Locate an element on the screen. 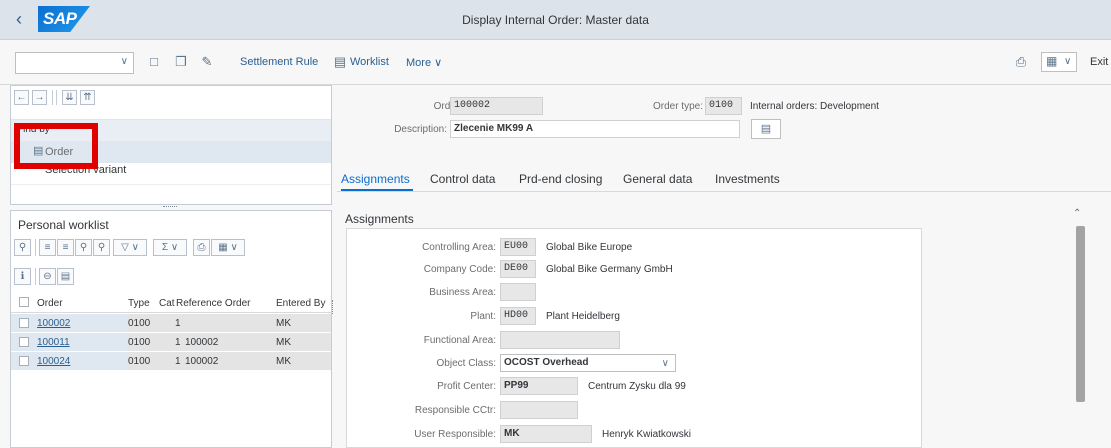 This screenshot has height=448, width=1111. table-row: 100011 0100 1 100002 MK is located at coordinates (171, 342).